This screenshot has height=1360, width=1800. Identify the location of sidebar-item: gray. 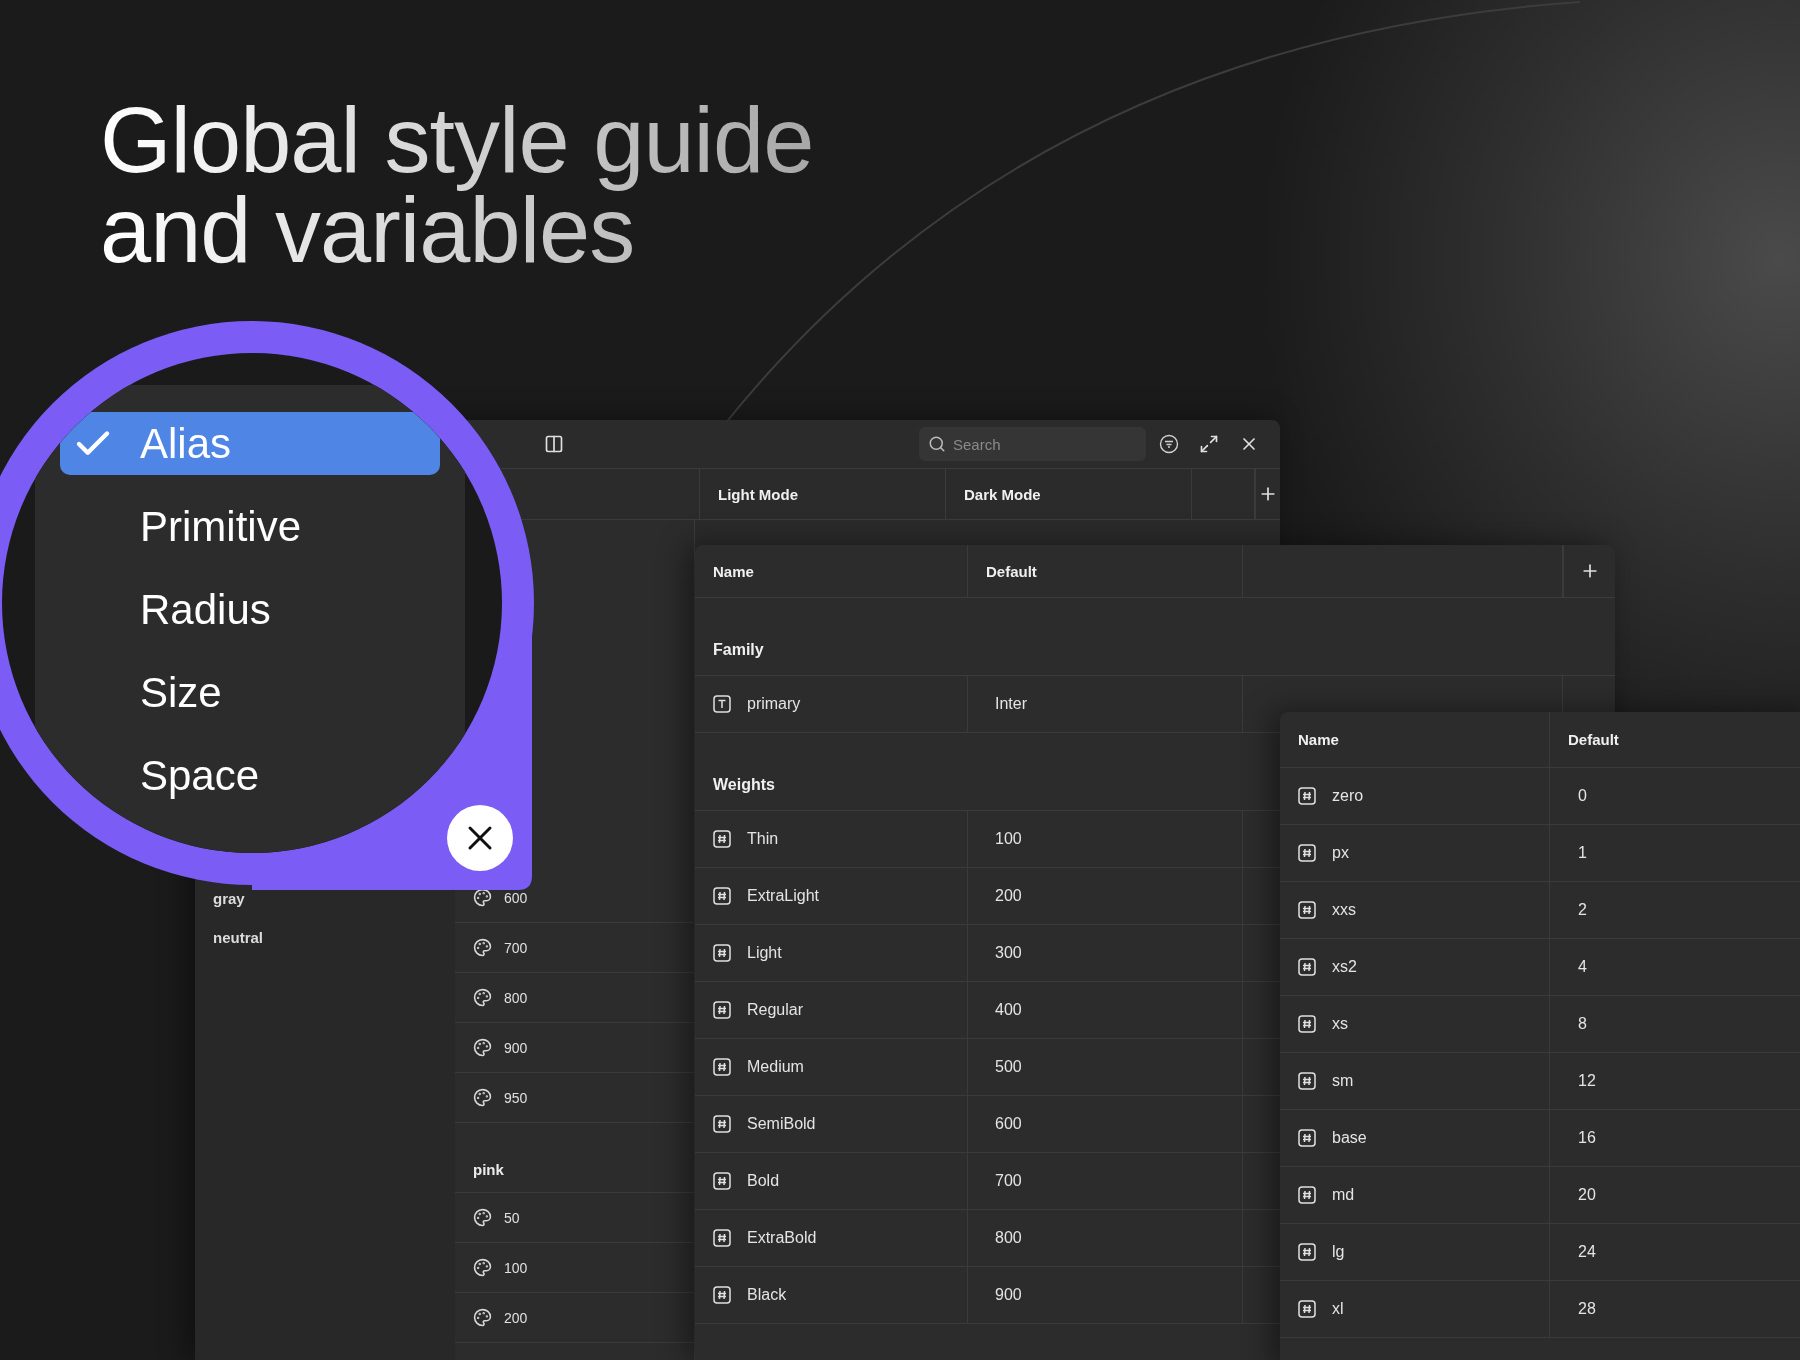
(334, 898).